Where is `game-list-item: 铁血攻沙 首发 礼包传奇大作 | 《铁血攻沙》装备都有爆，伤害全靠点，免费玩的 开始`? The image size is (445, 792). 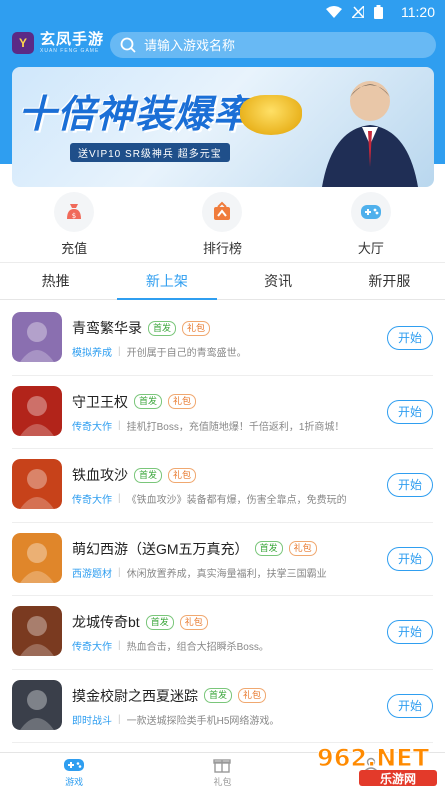 game-list-item: 铁血攻沙 首发 礼包传奇大作 | 《铁血攻沙》装备都有爆，伤害全靠点，免费玩的 开始 is located at coordinates (222, 486).